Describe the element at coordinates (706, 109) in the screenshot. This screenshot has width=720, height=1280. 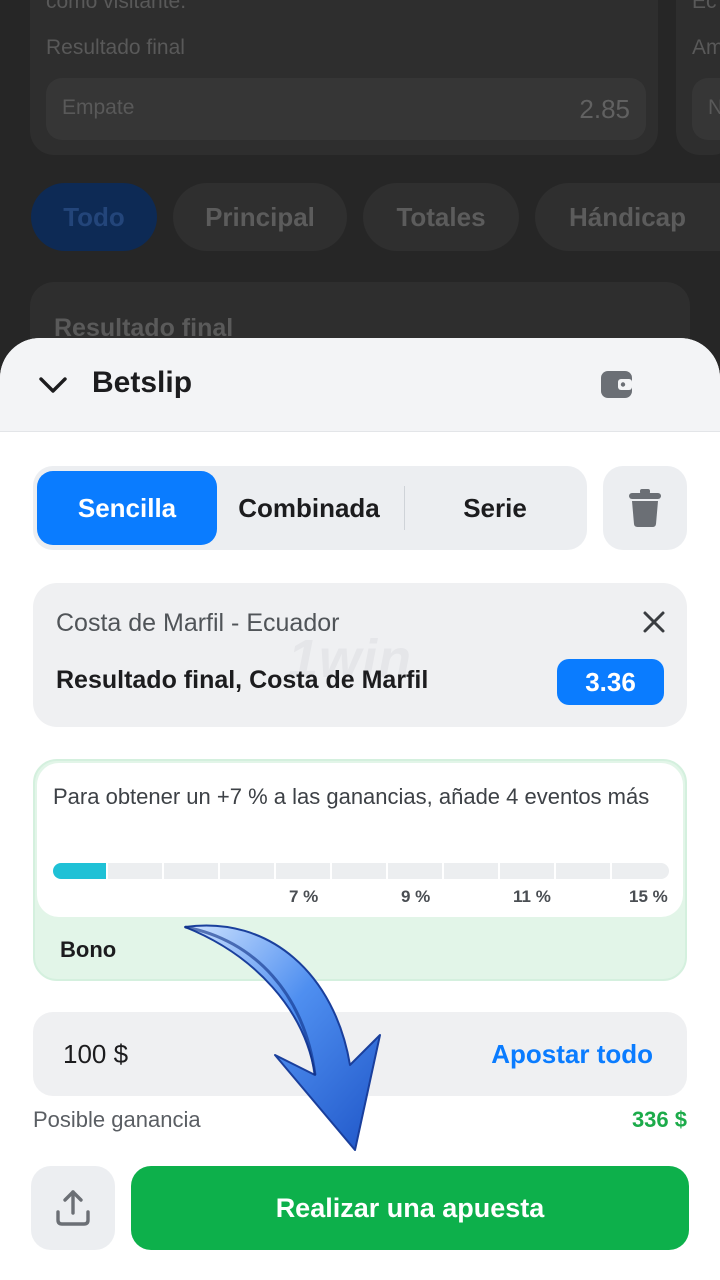
I see `background-right-option: N` at that location.